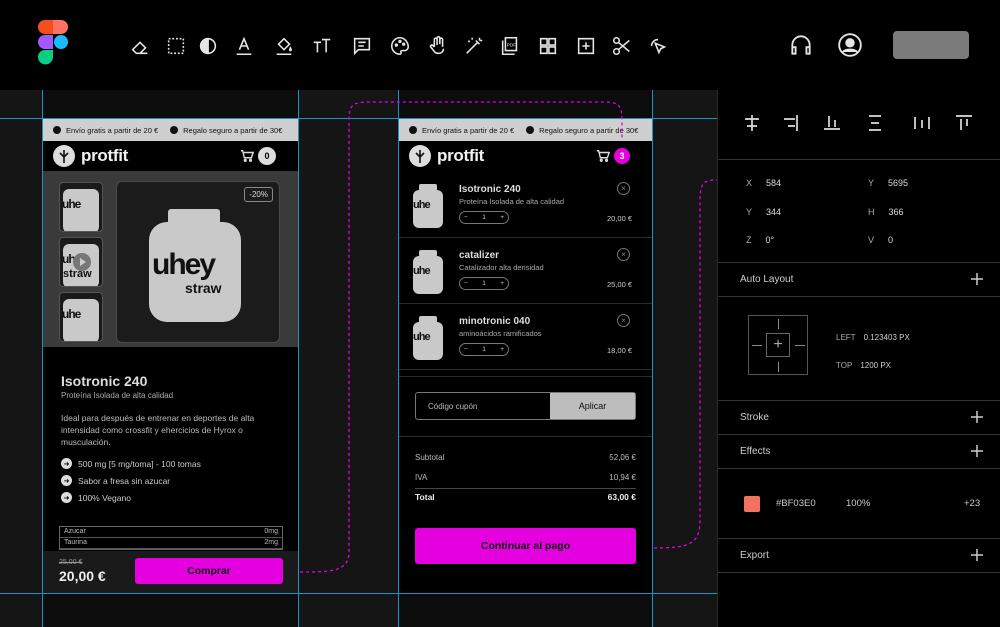 The image size is (1000, 627). I want to click on prop-x: X 584, so click(763, 183).